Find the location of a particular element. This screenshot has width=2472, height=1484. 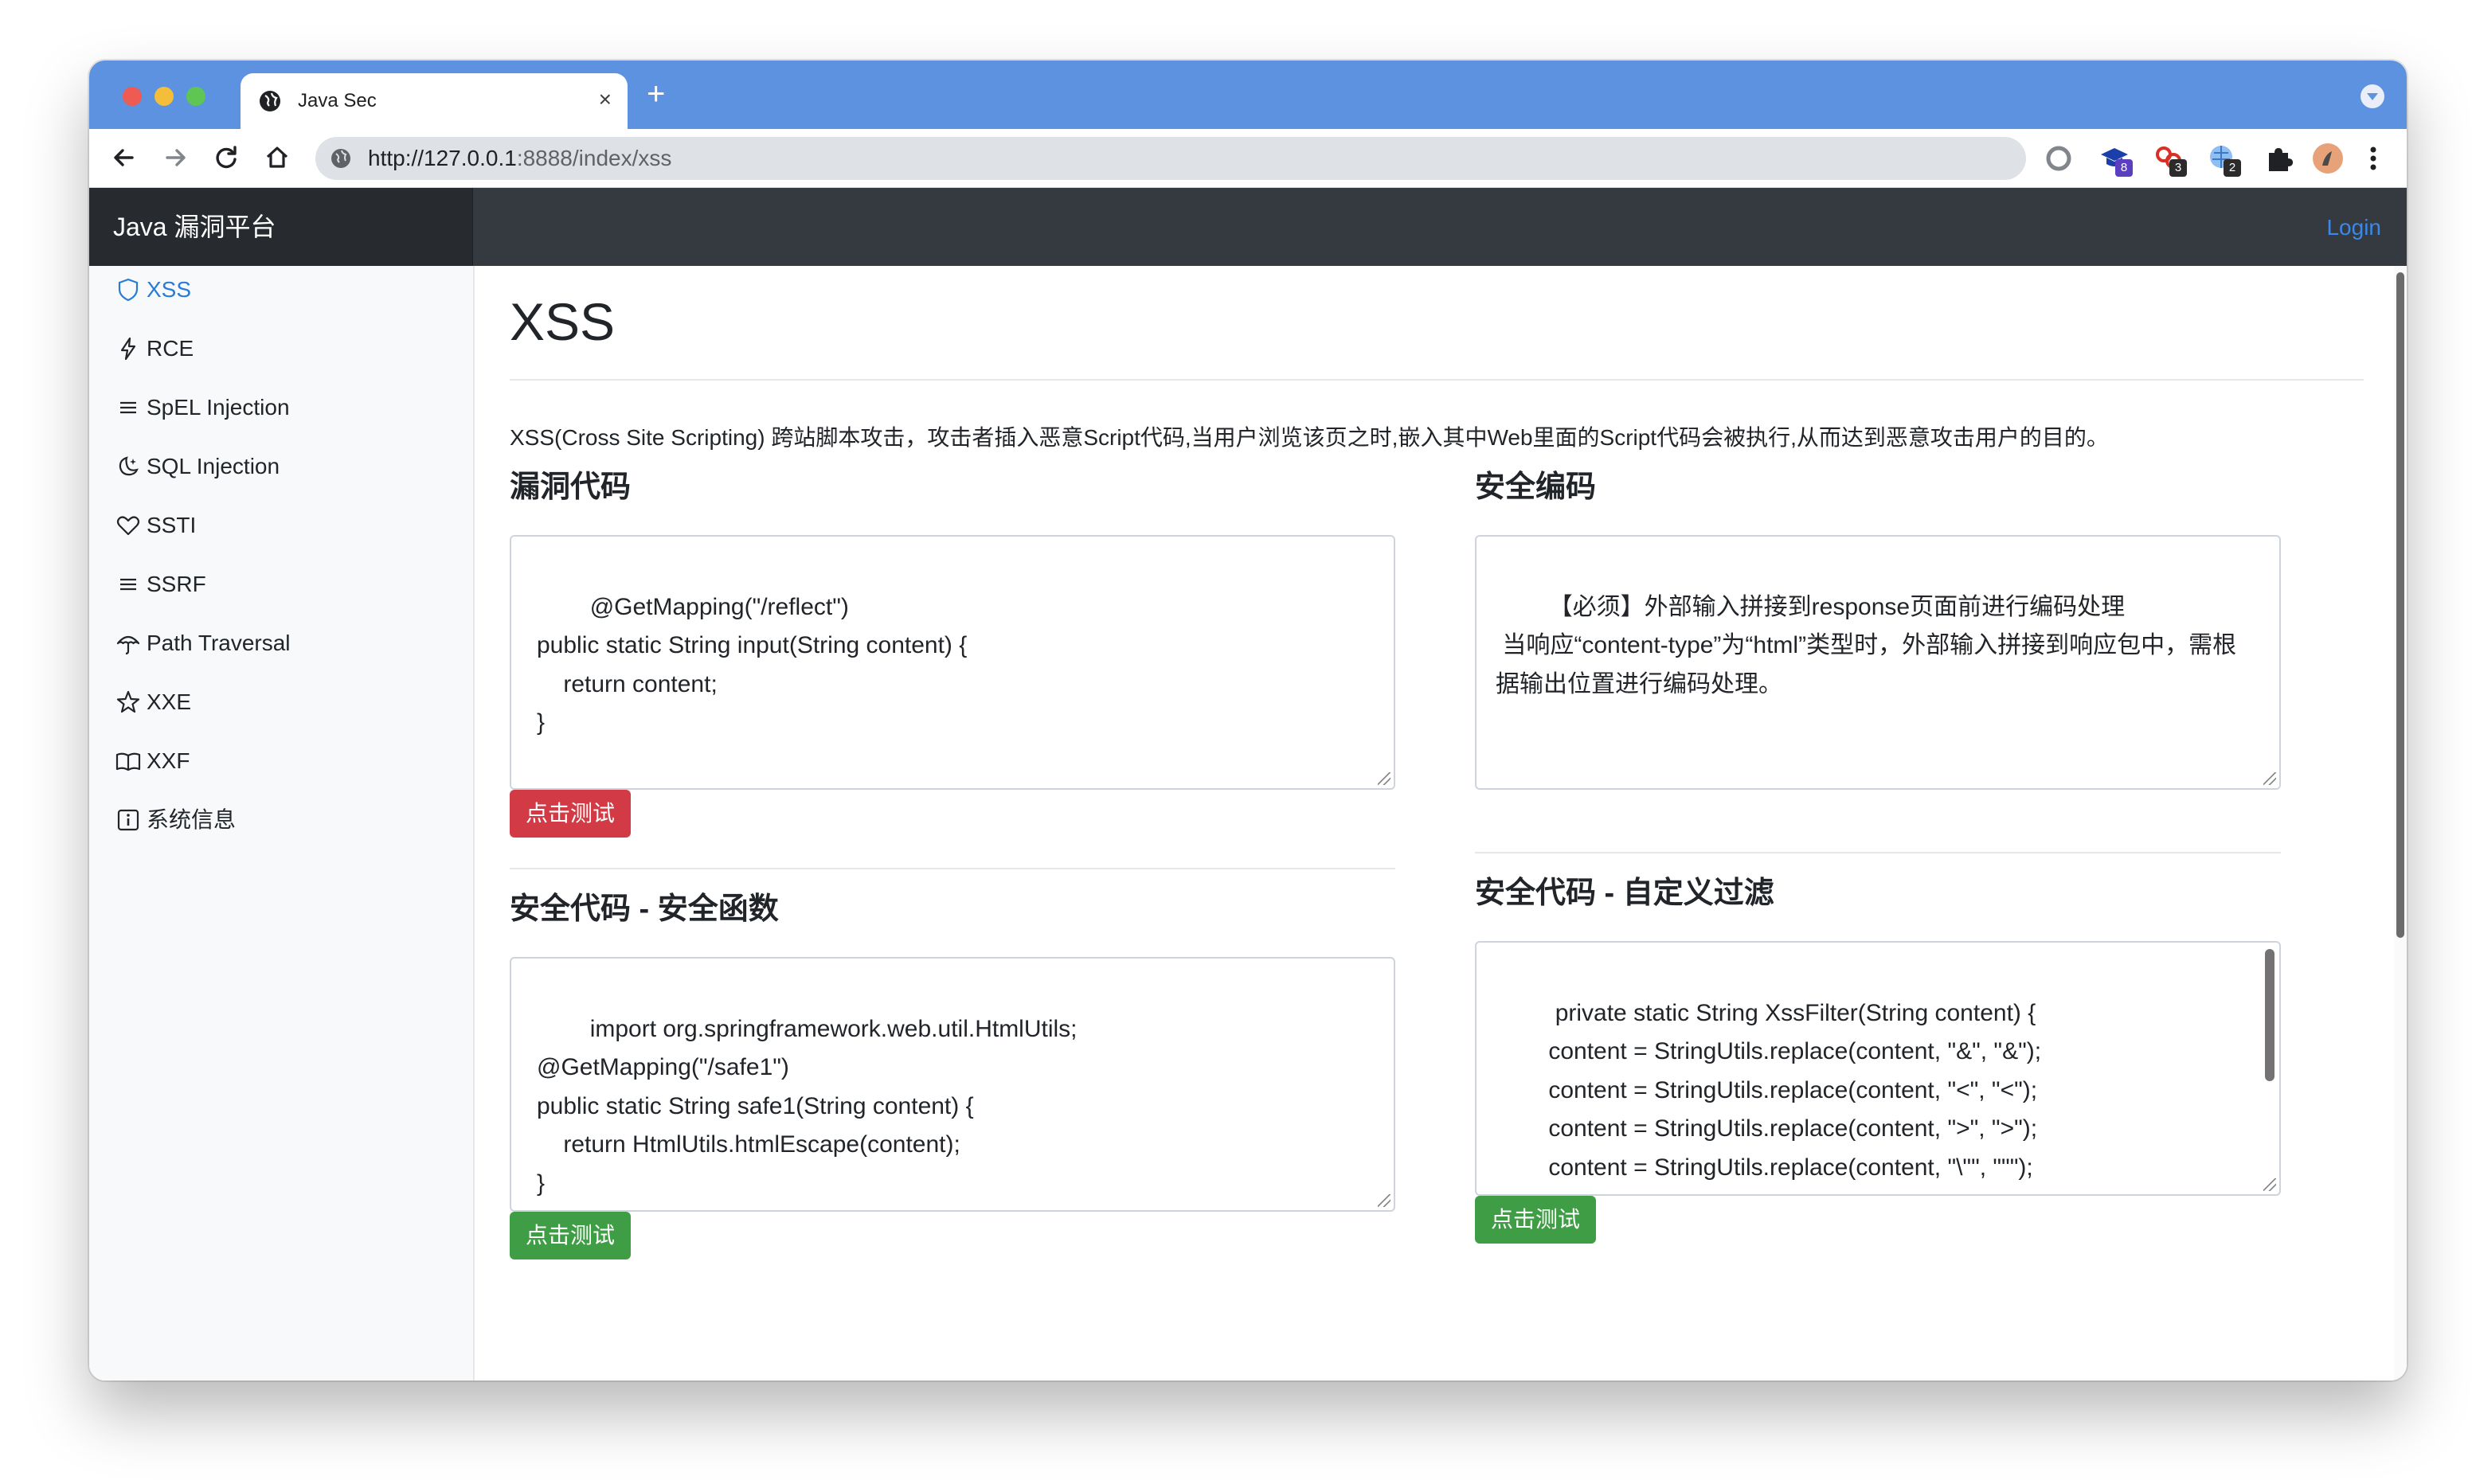

circle-extension-icon is located at coordinates (2058, 158).